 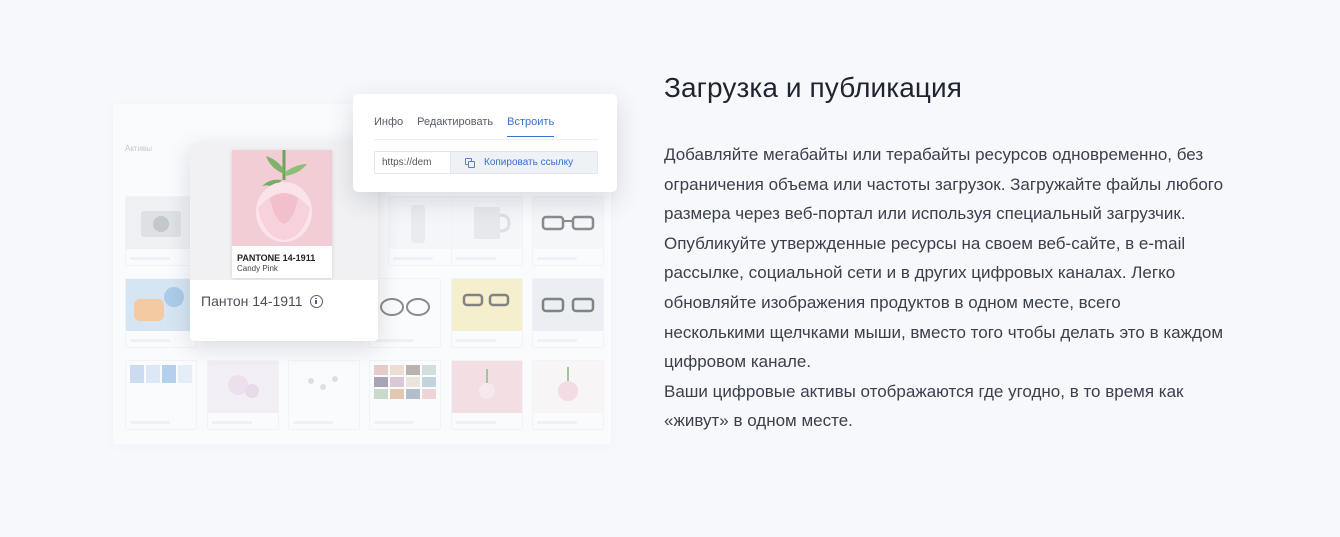 I want to click on copy-link-button: Копировать ссылку, so click(x=524, y=162).